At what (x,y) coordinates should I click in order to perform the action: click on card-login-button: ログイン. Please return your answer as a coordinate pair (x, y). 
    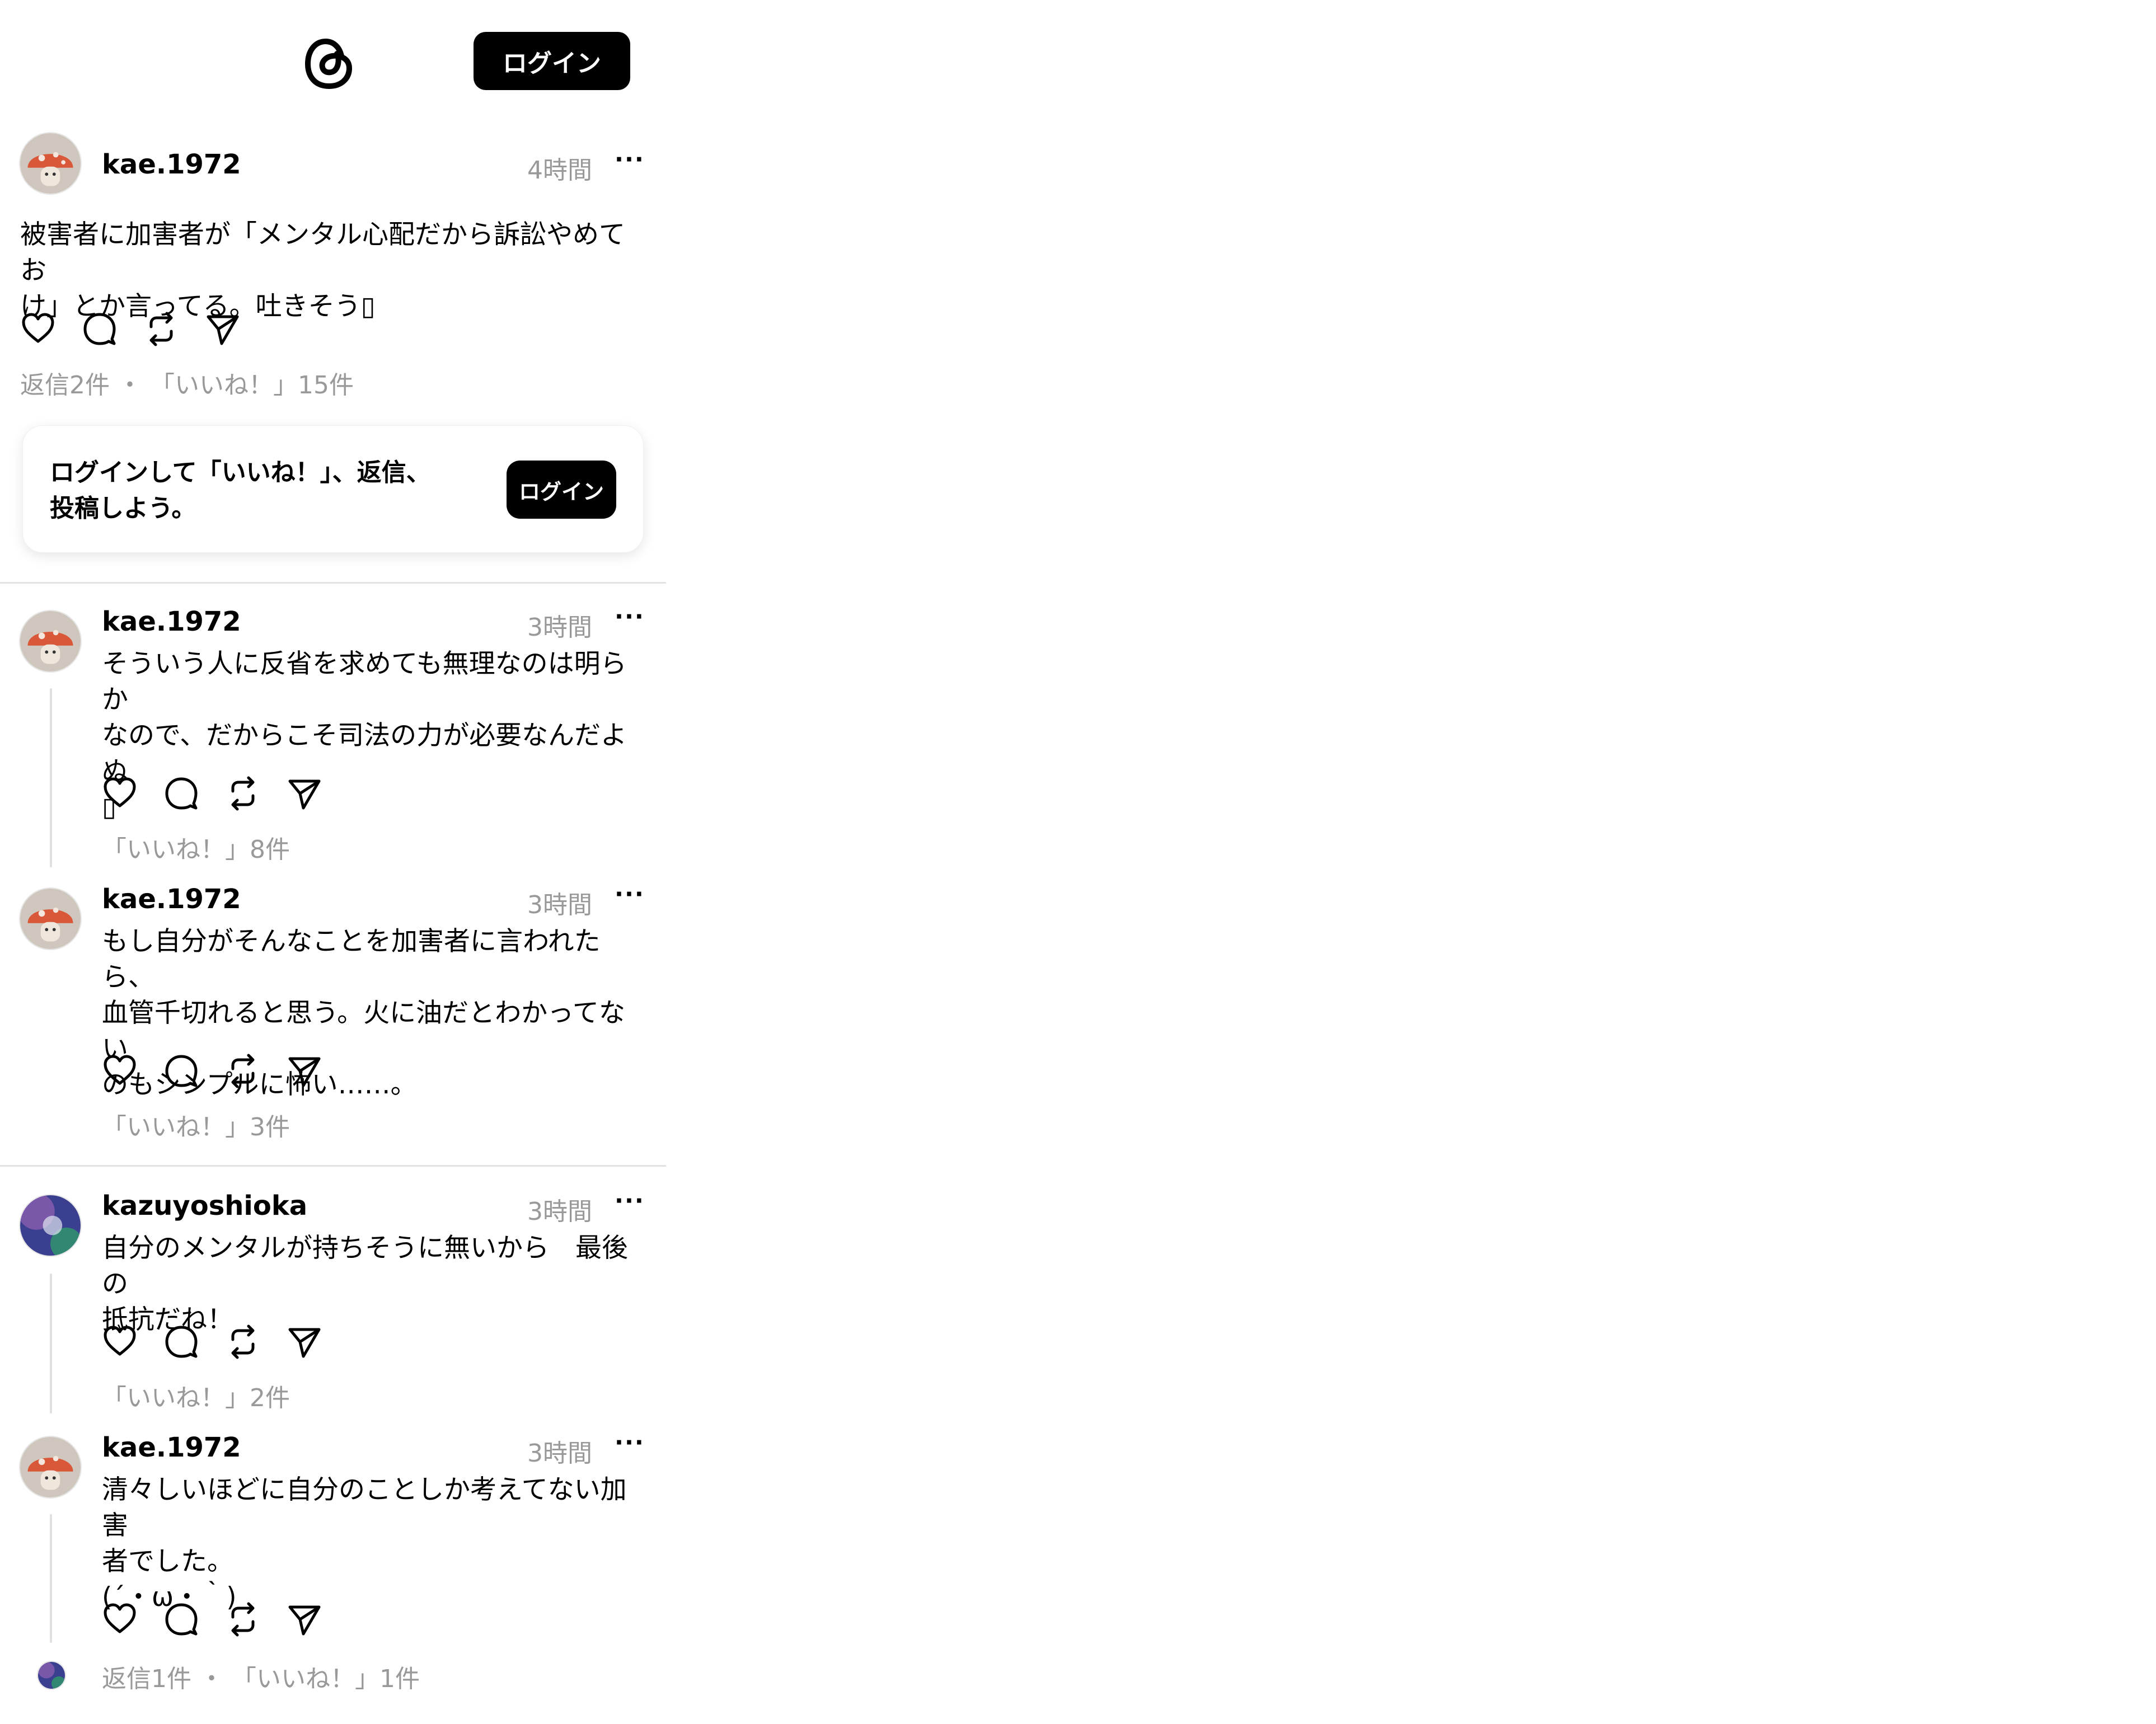
    Looking at the image, I should click on (561, 490).